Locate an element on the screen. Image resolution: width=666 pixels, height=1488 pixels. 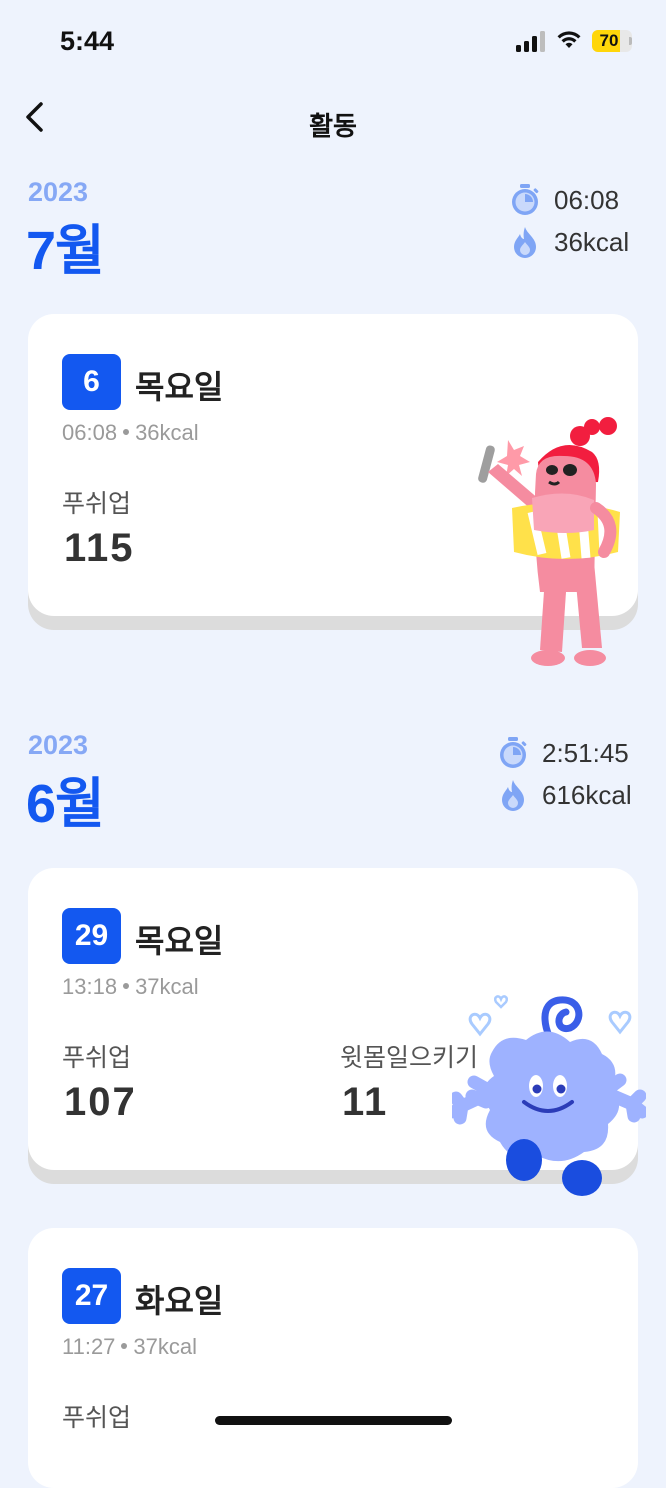
day-time: 06:08 is located at coordinates (90, 432).